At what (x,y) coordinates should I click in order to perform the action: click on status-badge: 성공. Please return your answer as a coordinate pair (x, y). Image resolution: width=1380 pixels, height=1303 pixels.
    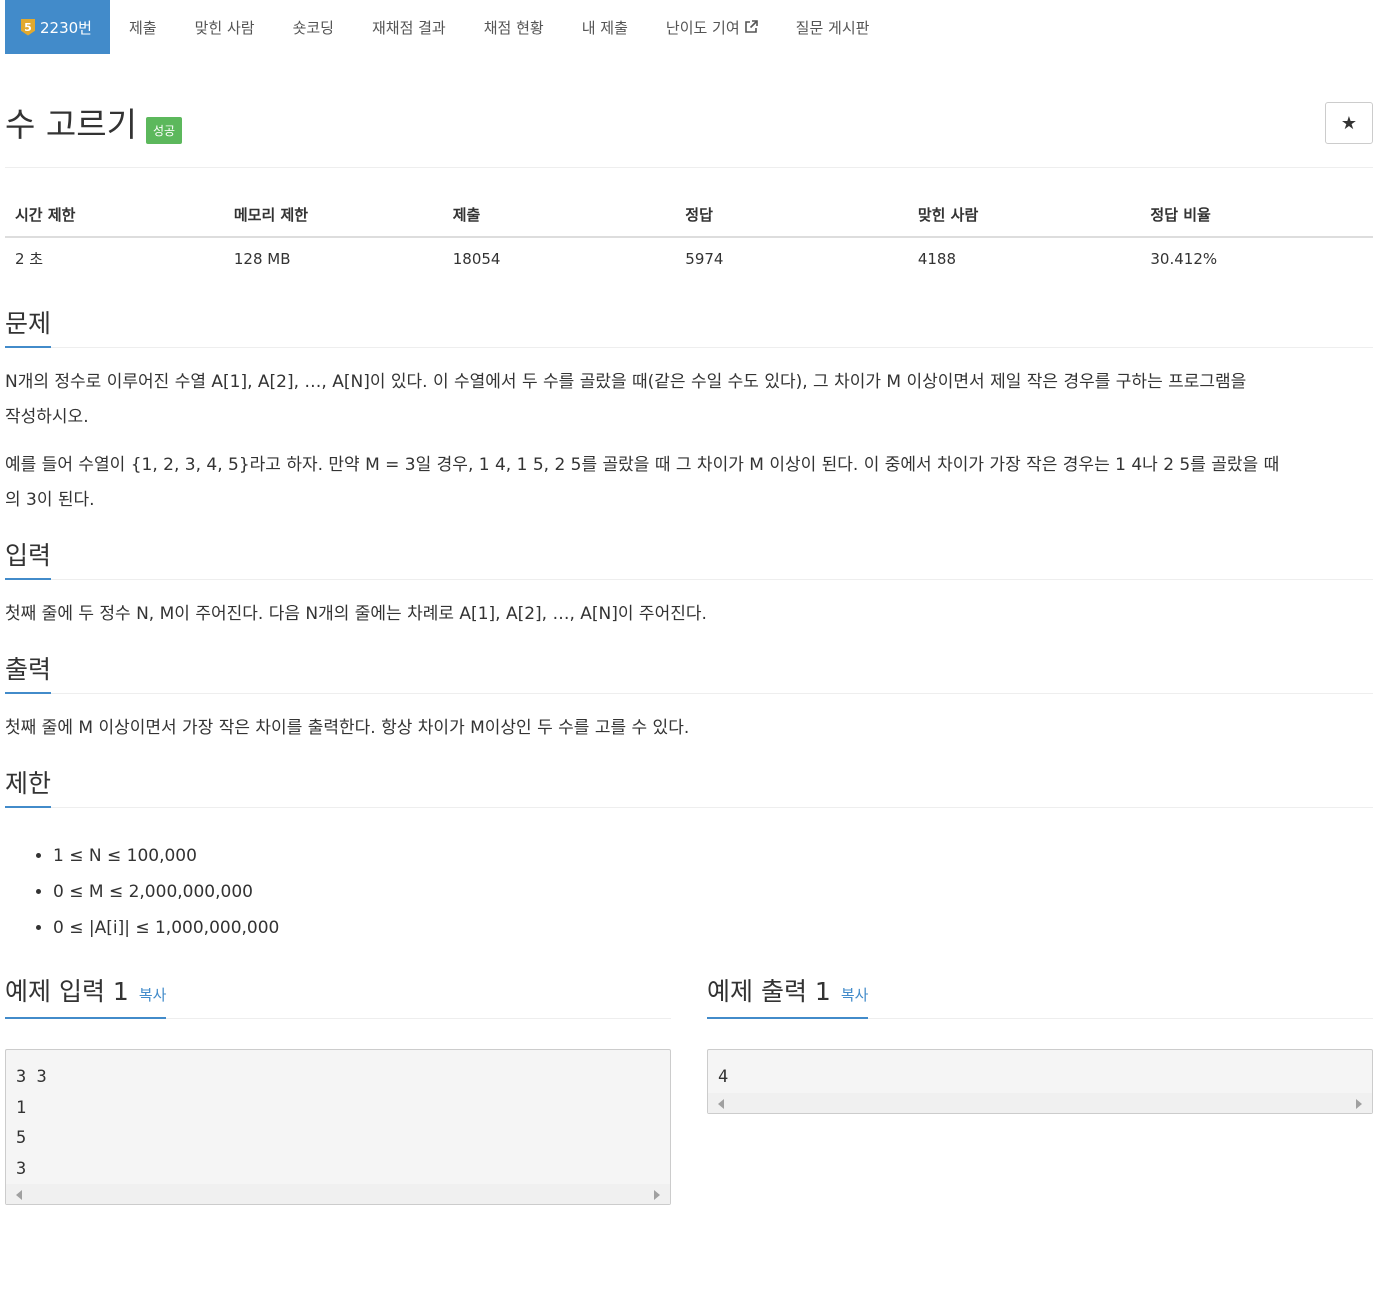
    Looking at the image, I should click on (164, 130).